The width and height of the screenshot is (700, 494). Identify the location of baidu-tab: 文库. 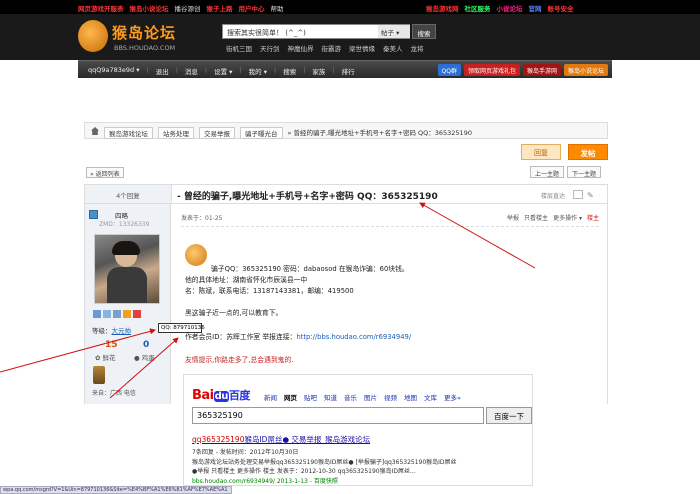
(430, 397).